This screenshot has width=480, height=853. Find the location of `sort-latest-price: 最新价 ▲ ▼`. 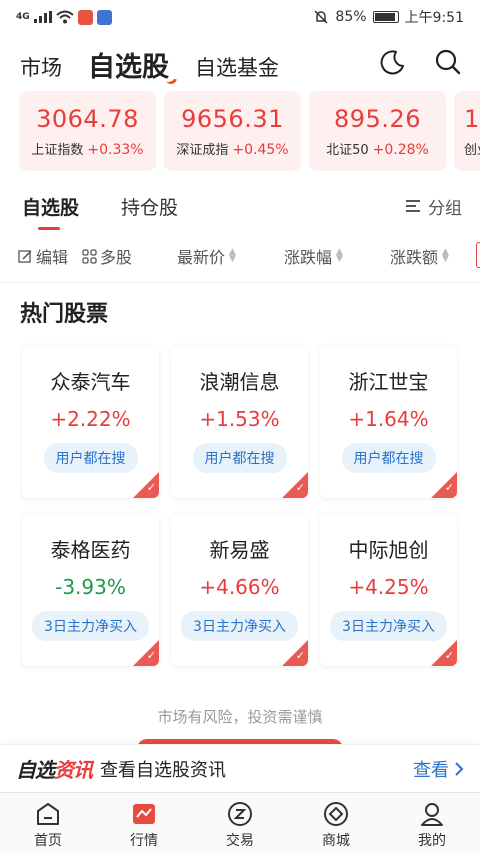

sort-latest-price: 最新价 ▲ ▼ is located at coordinates (206, 256).